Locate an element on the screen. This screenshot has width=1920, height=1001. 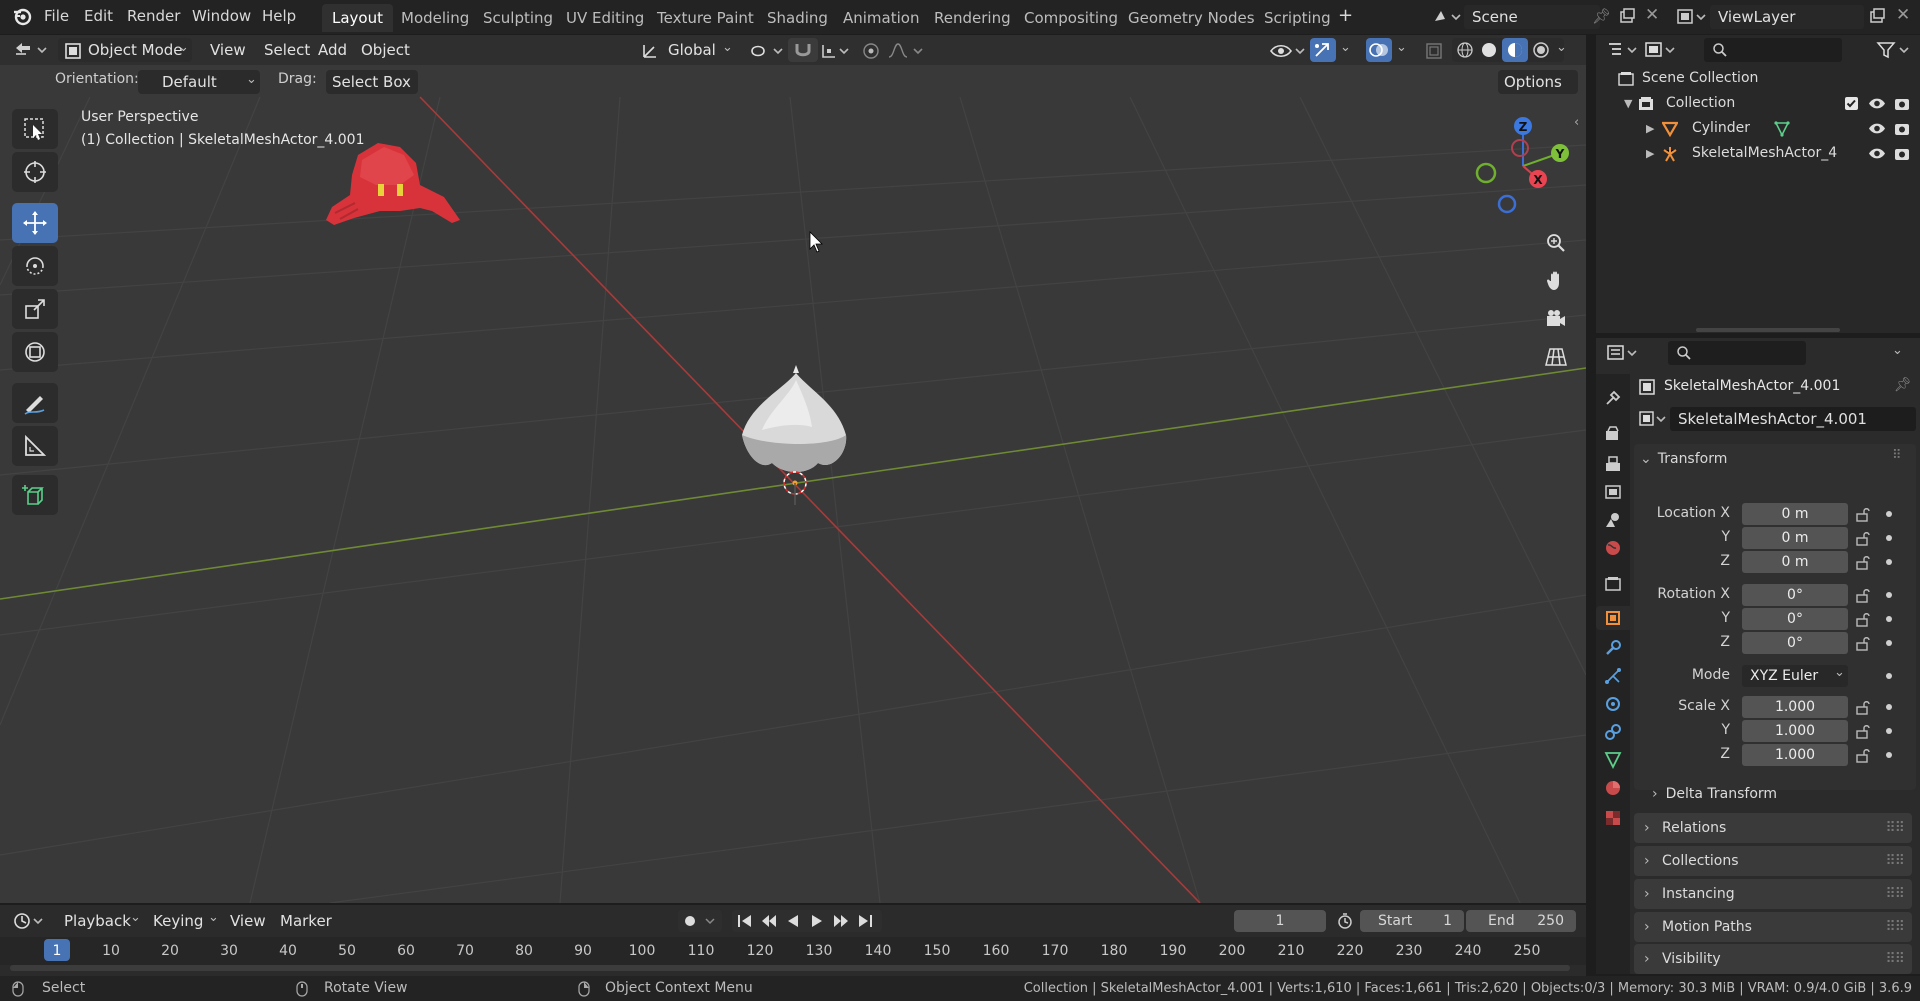
pan-button is located at coordinates (1556, 281).